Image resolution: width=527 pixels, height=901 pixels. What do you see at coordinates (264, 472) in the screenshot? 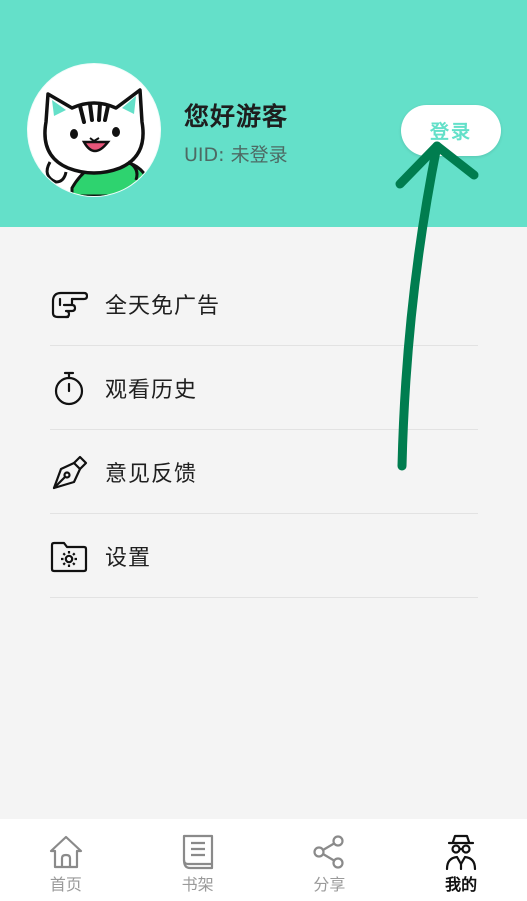
I see `menu-item-feedback: 意见反馈` at bounding box center [264, 472].